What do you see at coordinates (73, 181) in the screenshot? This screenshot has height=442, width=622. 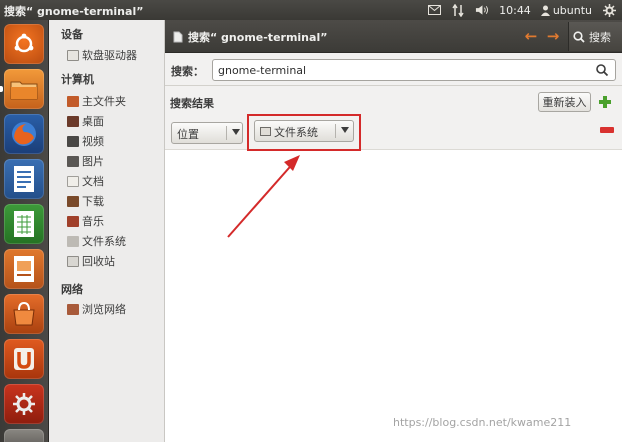 I see `documents-icon` at bounding box center [73, 181].